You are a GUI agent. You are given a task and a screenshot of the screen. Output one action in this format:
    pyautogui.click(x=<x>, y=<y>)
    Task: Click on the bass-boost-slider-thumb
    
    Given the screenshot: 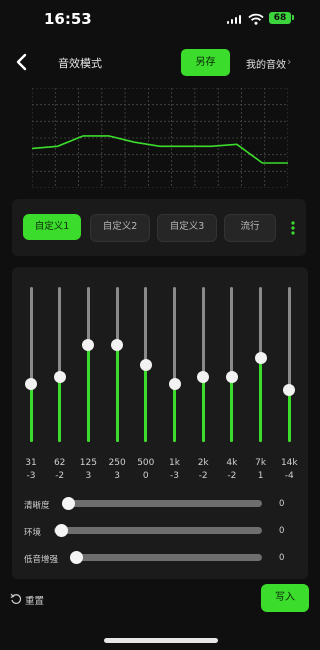 What is the action you would take?
    pyautogui.click(x=76, y=557)
    